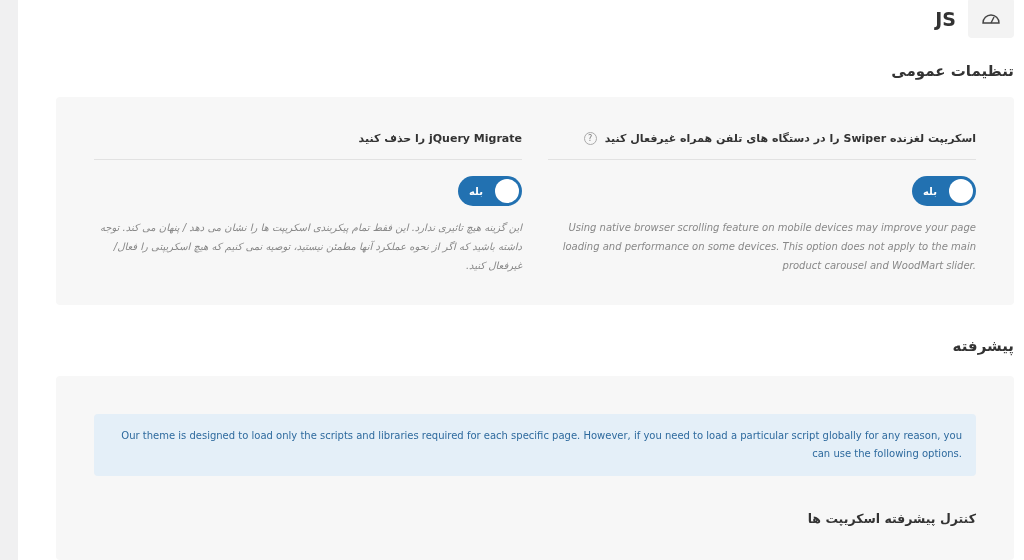  I want to click on subsection-title: کنترل پیشرفته اسکریپت ها, so click(891, 518).